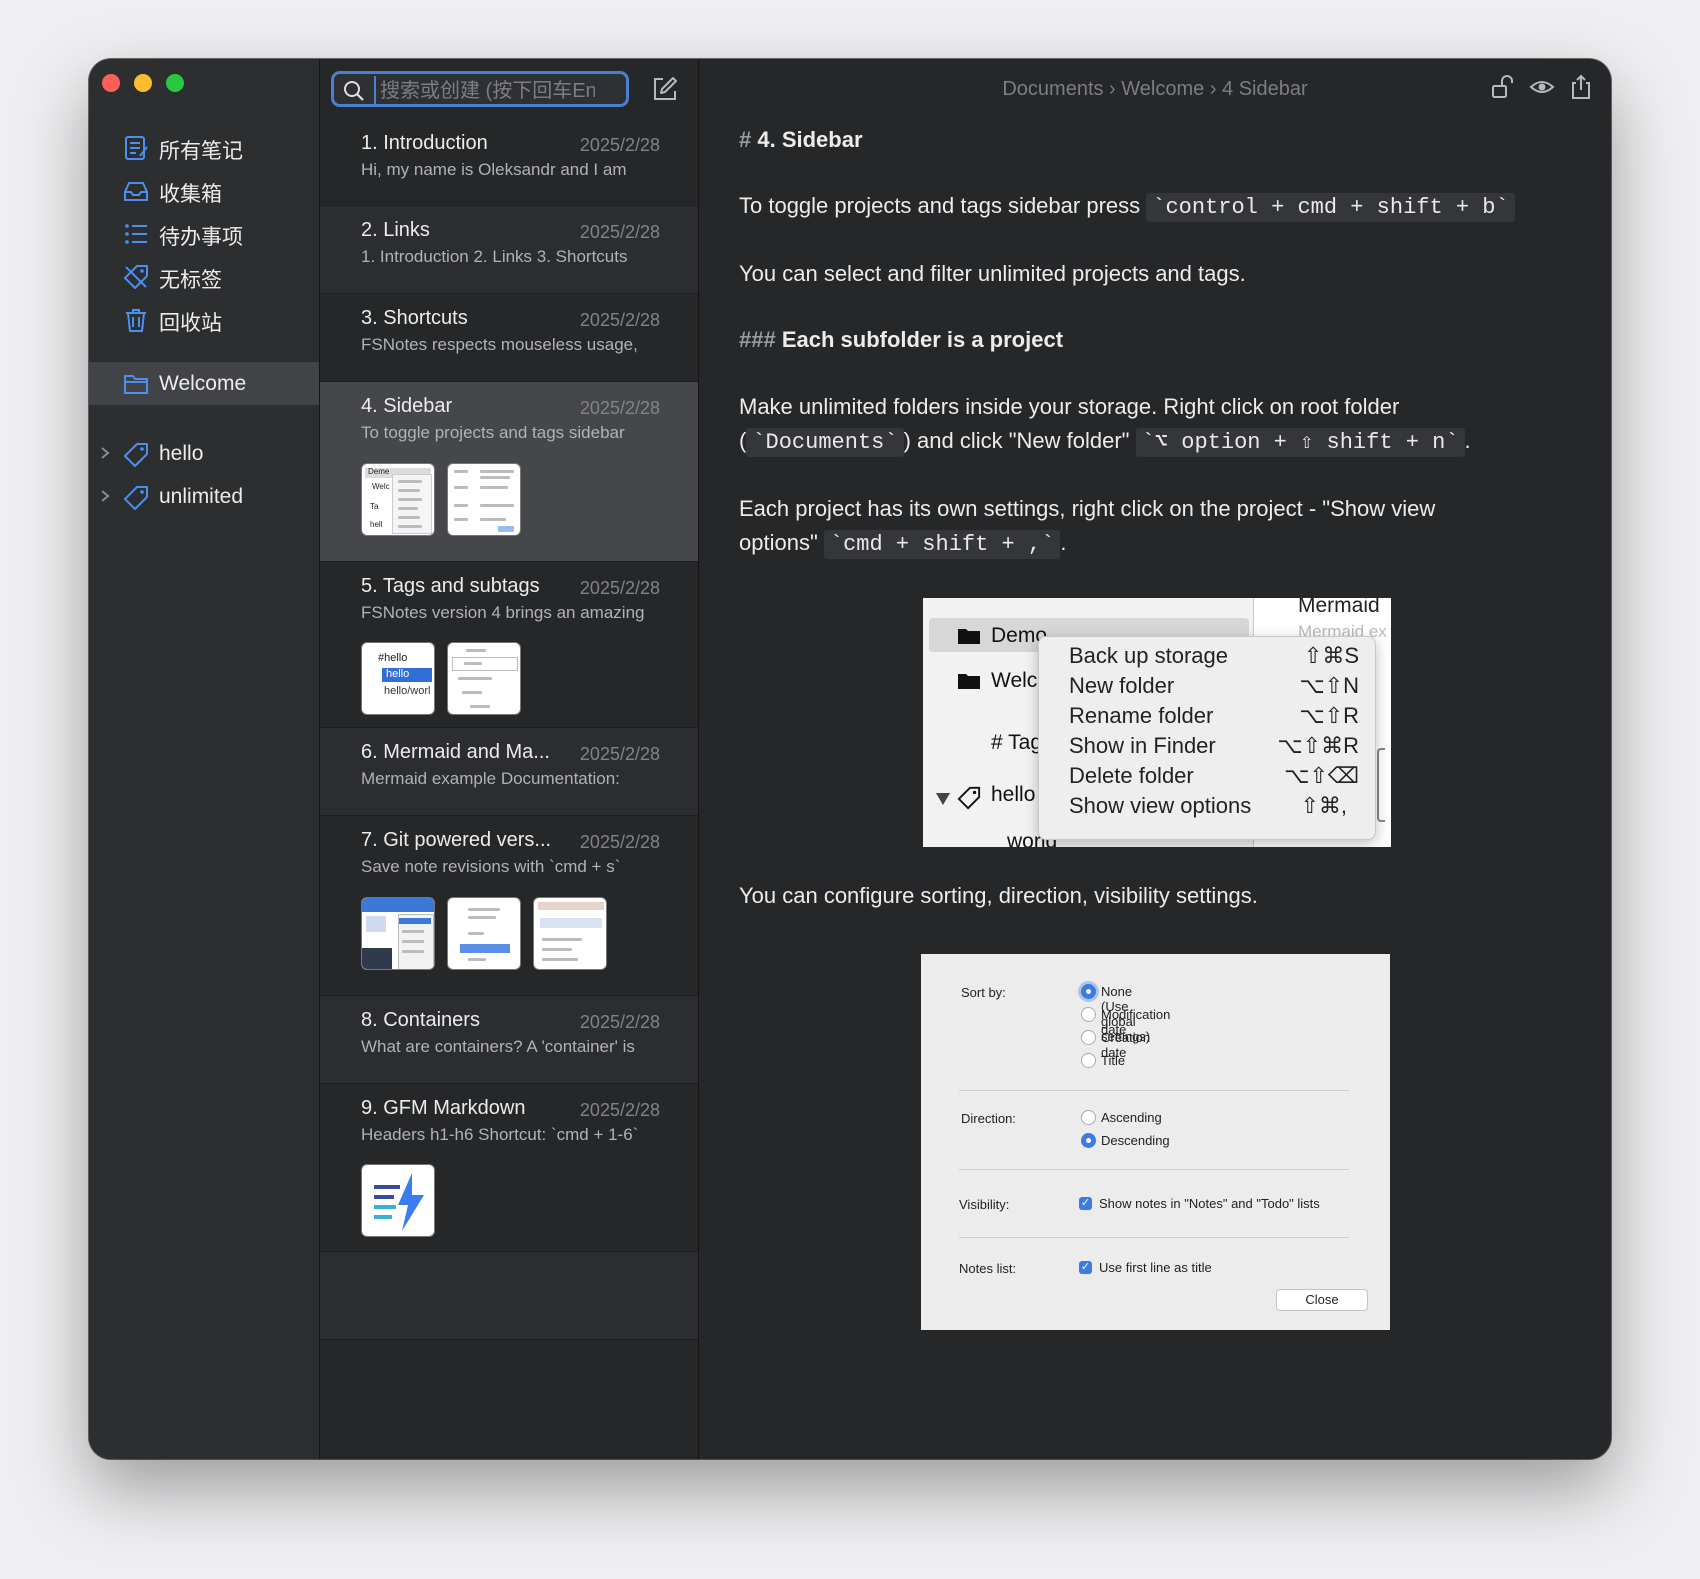  I want to click on inline-code: `⌥ option + ⇧ shift + n`, so click(1300, 442).